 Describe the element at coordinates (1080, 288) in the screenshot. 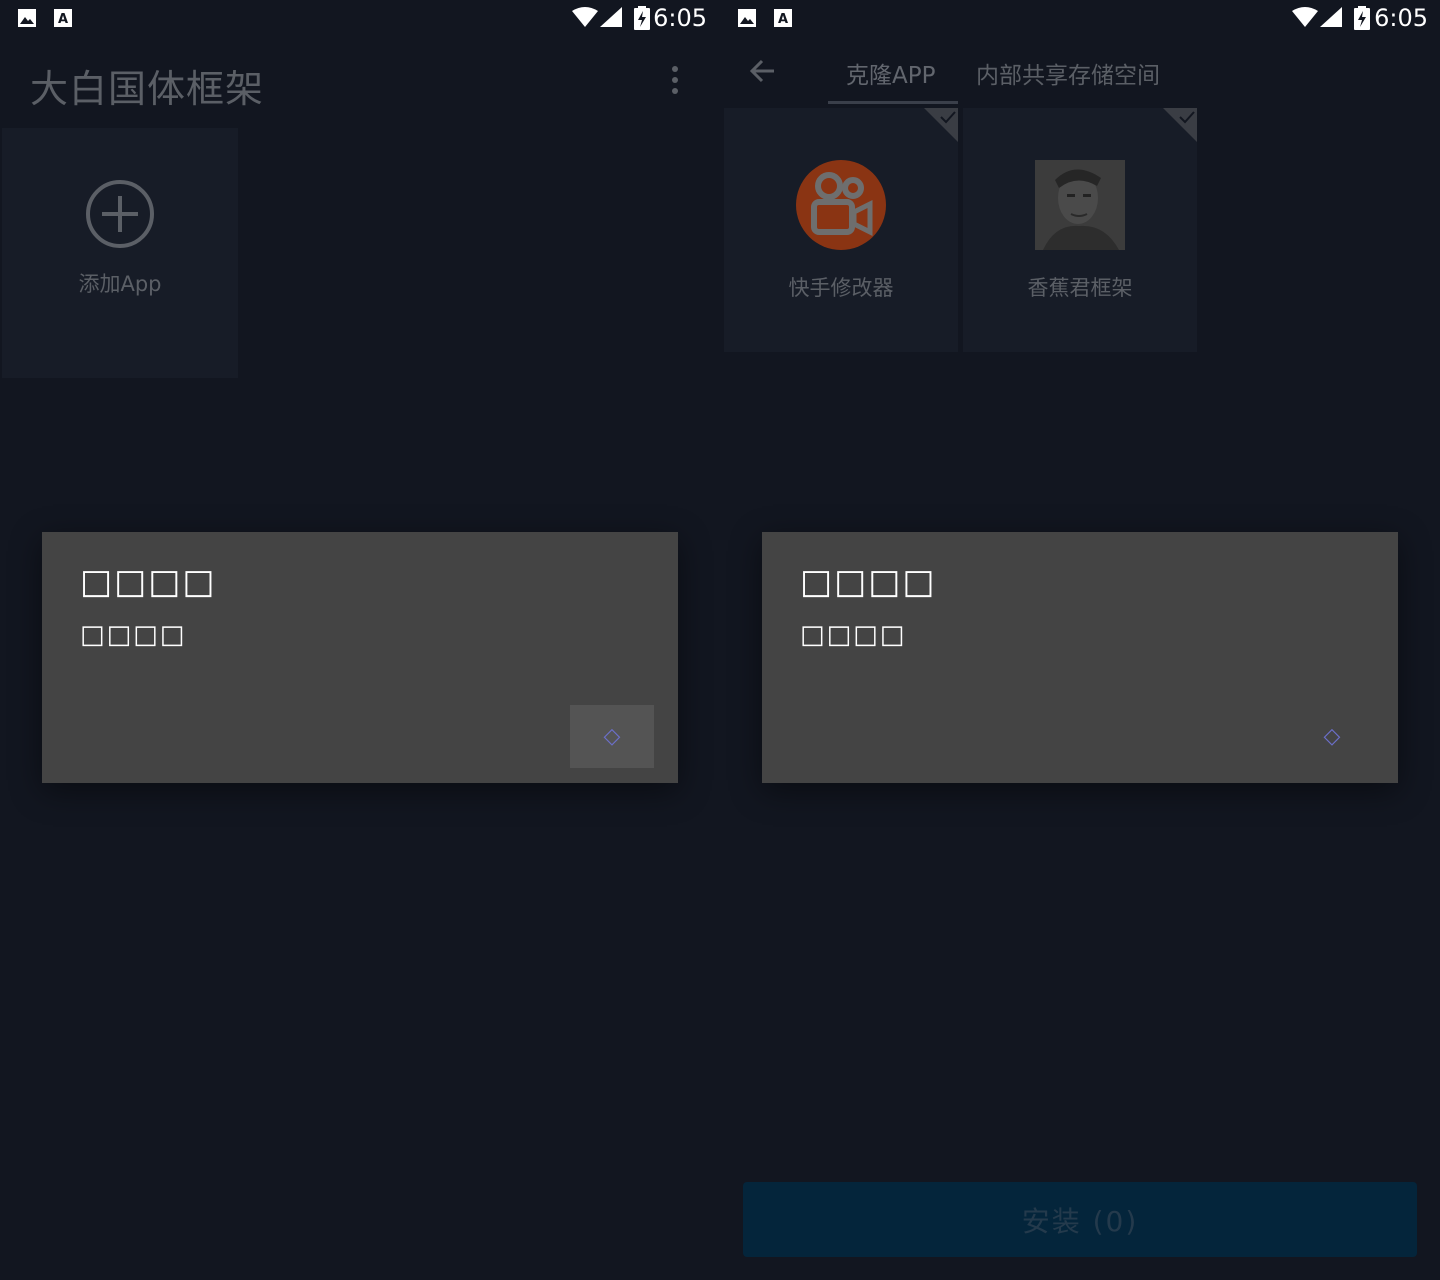

I see `app-label: 香蕉君框架` at that location.